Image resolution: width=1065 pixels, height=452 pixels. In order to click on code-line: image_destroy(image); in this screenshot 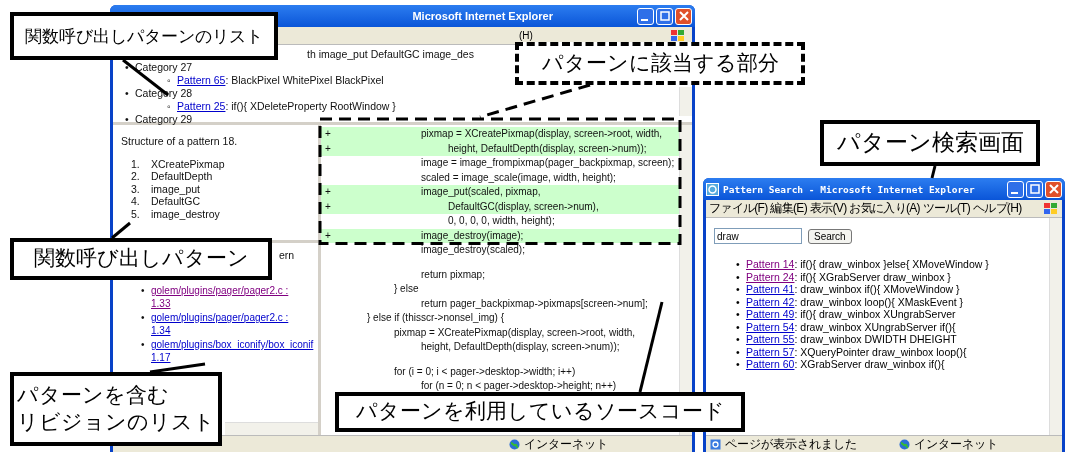, I will do `click(472, 235)`.